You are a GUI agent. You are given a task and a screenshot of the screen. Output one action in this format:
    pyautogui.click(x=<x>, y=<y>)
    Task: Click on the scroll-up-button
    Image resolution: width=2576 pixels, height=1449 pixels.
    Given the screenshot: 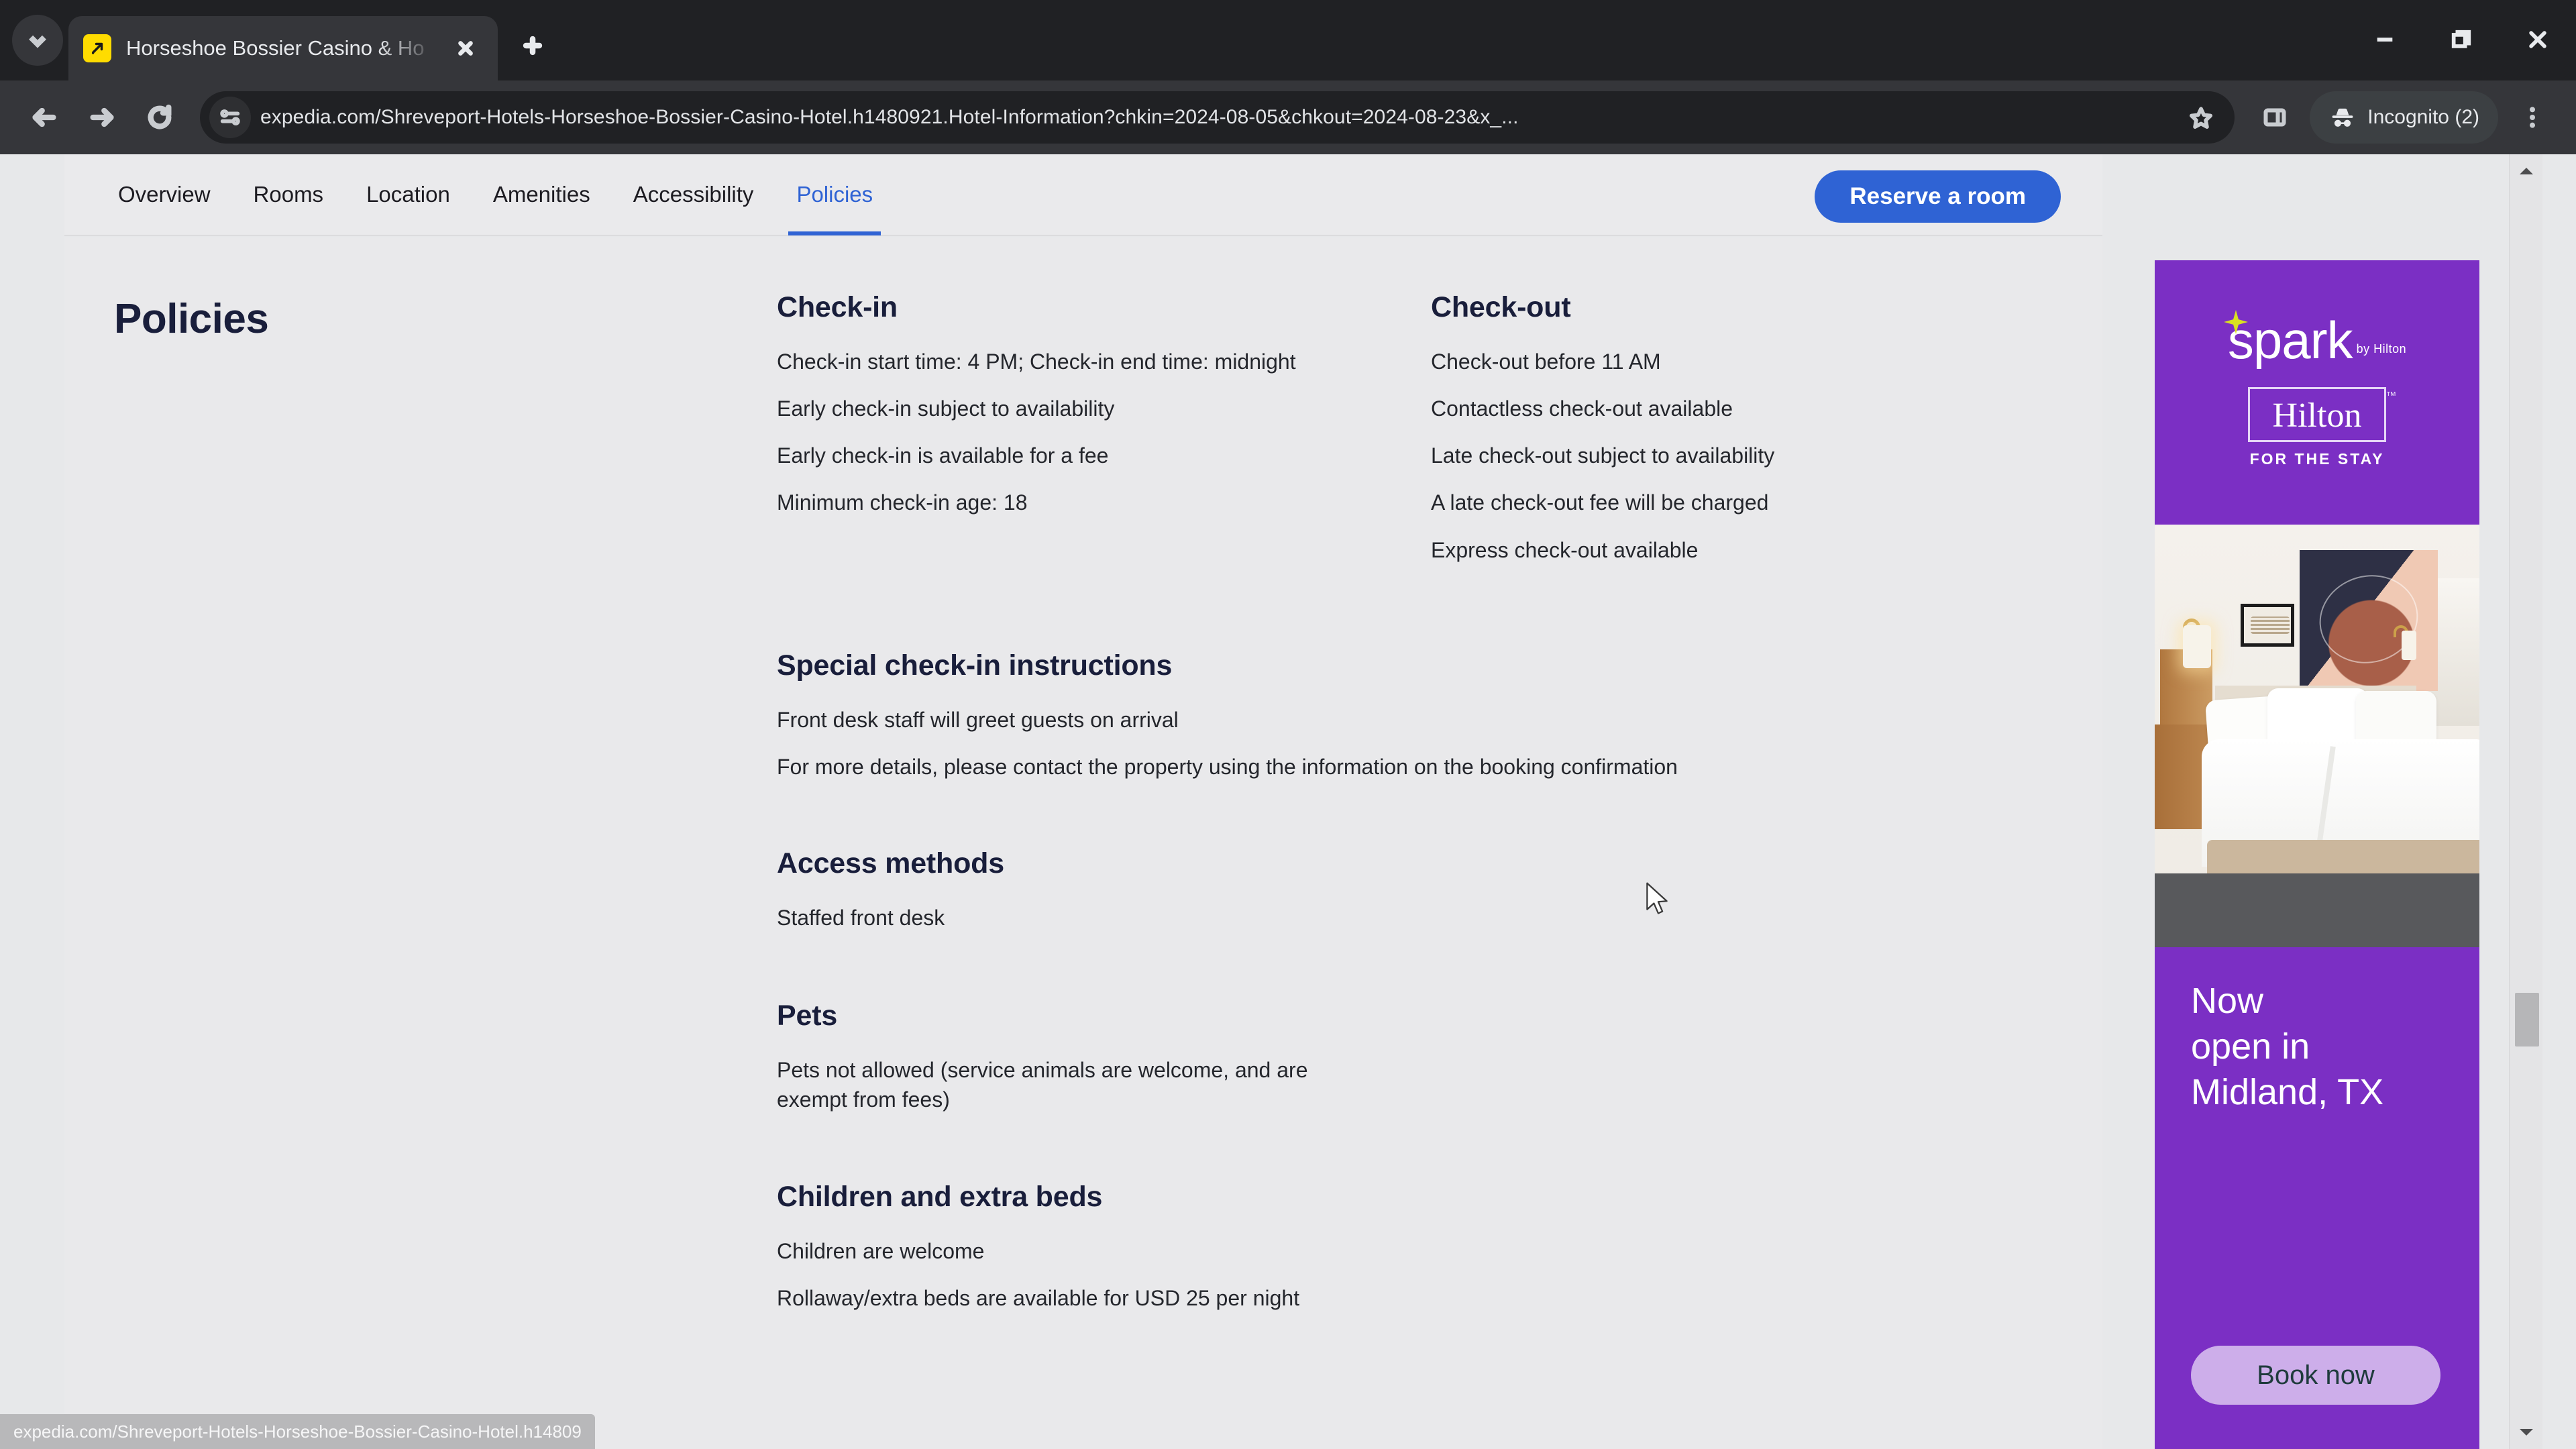 What is the action you would take?
    pyautogui.click(x=2526, y=171)
    